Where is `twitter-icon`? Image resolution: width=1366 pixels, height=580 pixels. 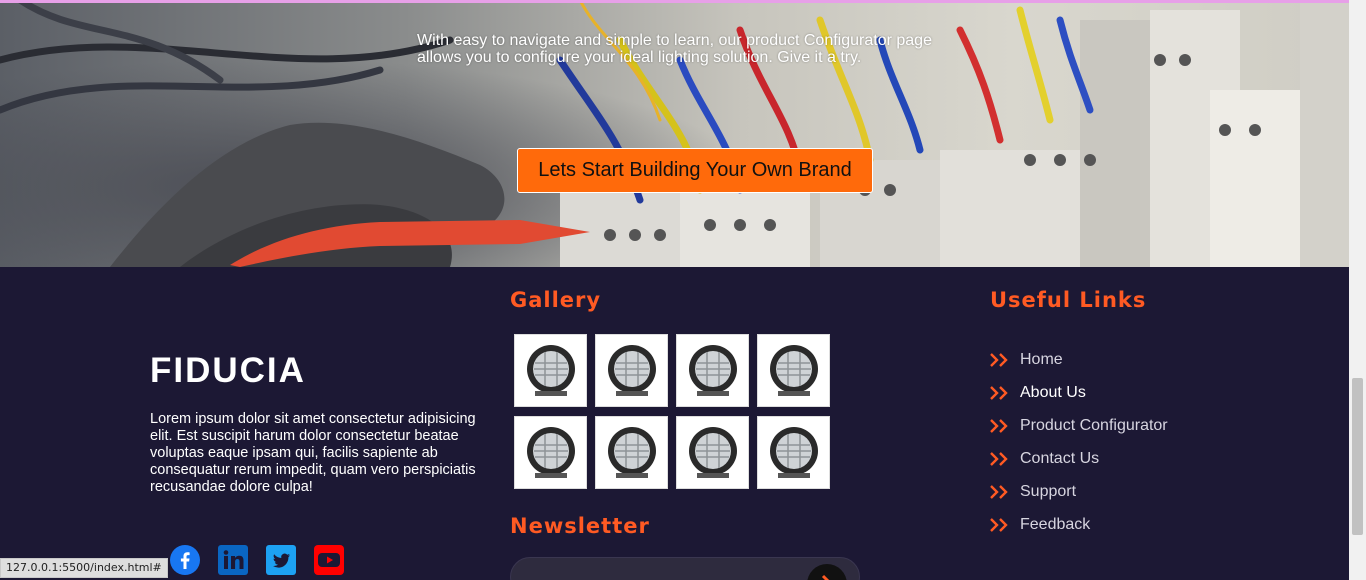
twitter-icon is located at coordinates (281, 560).